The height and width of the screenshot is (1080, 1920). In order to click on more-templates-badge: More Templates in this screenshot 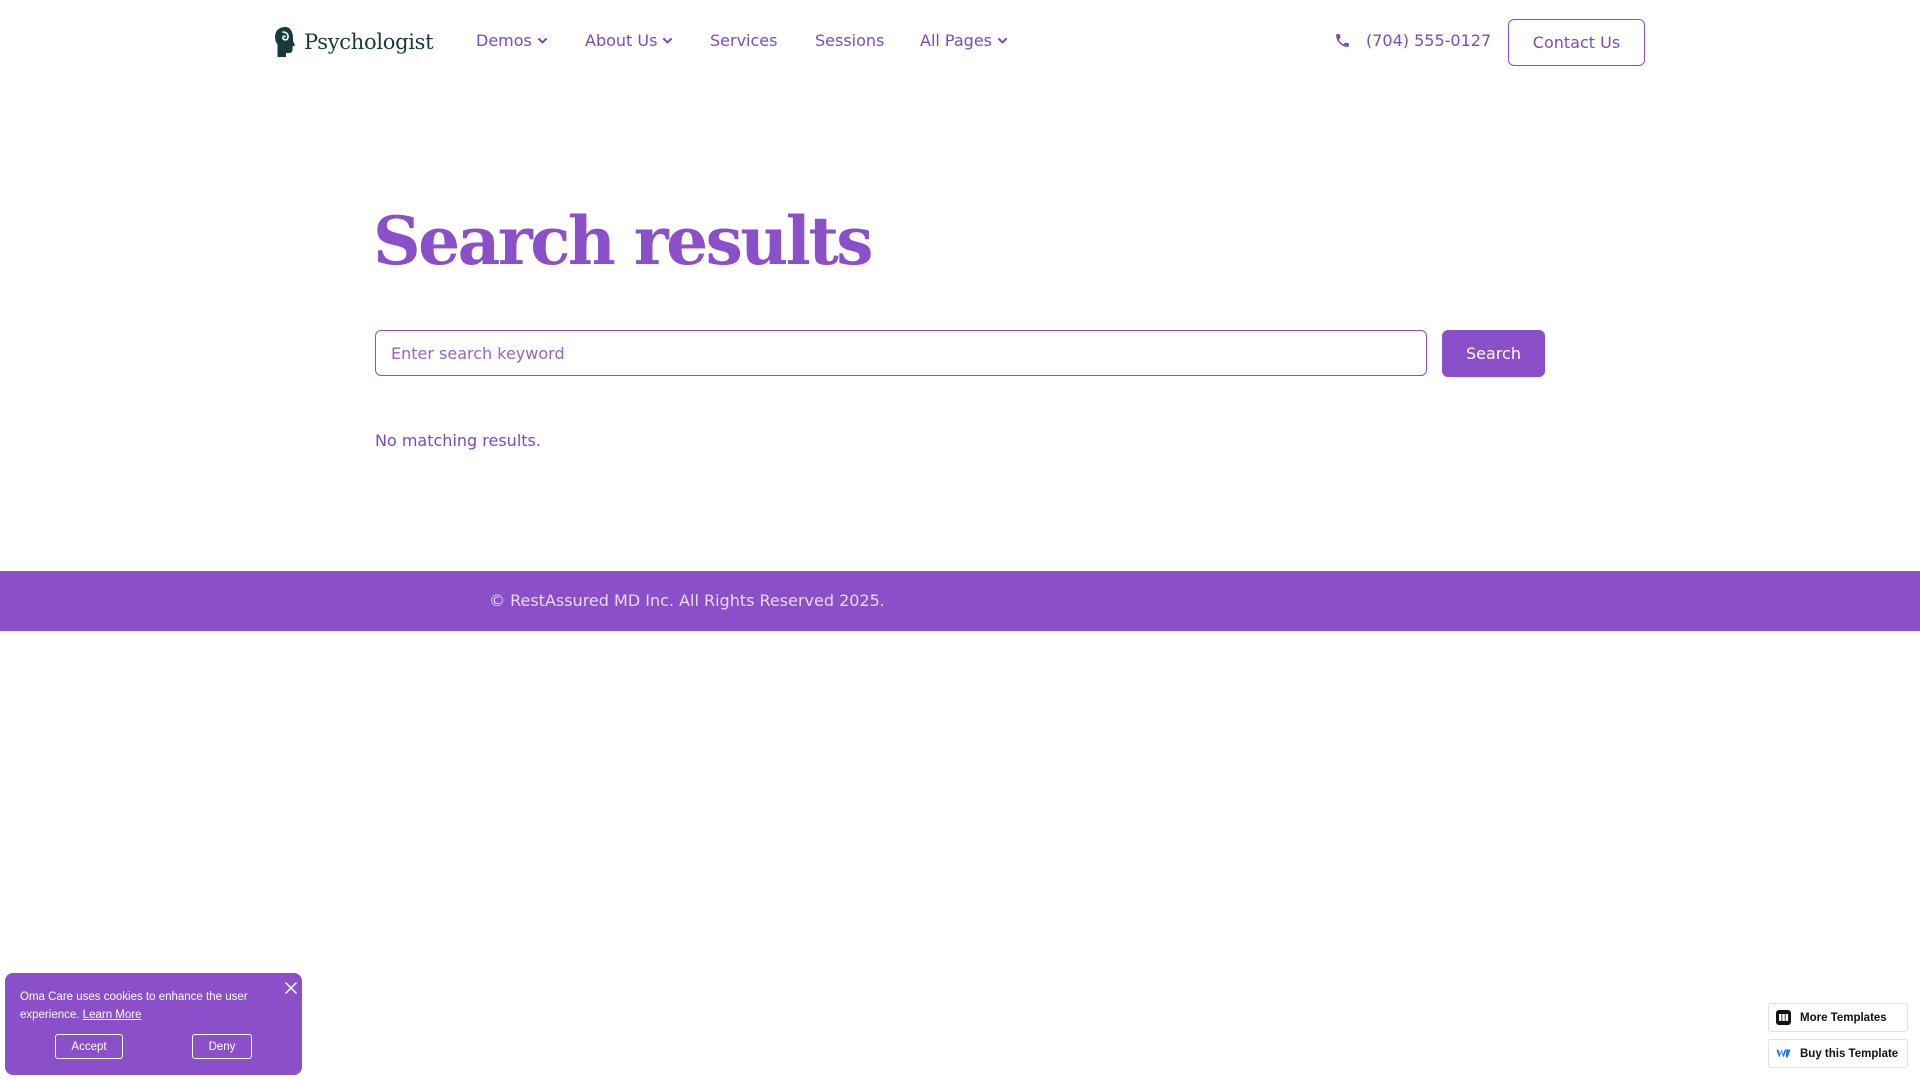, I will do `click(1838, 1017)`.